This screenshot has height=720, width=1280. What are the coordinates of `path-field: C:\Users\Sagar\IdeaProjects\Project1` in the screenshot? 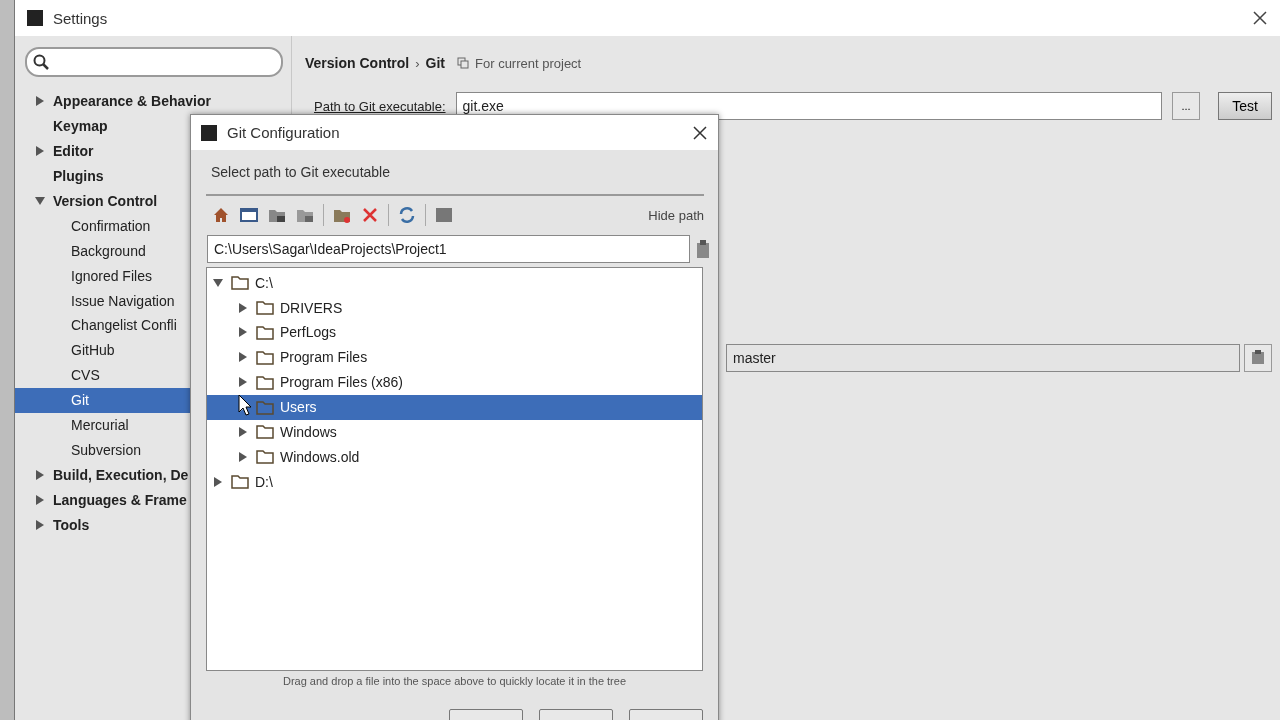 It's located at (448, 249).